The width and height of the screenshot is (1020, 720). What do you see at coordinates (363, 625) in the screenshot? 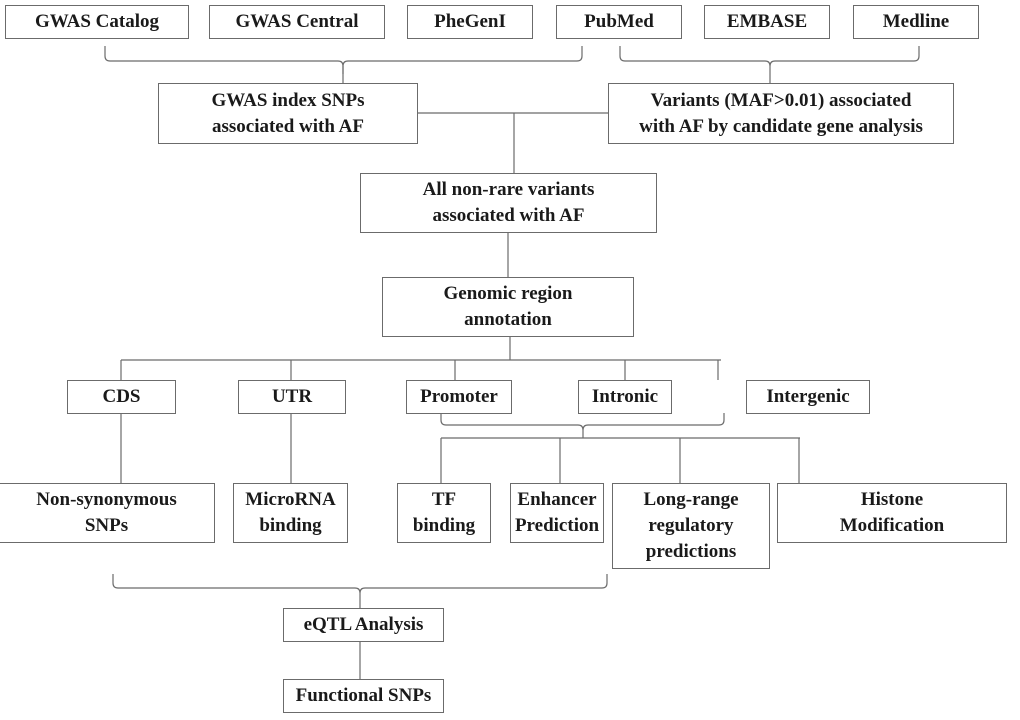
I see `eqtl-analysis-box: eQTL Analysis` at bounding box center [363, 625].